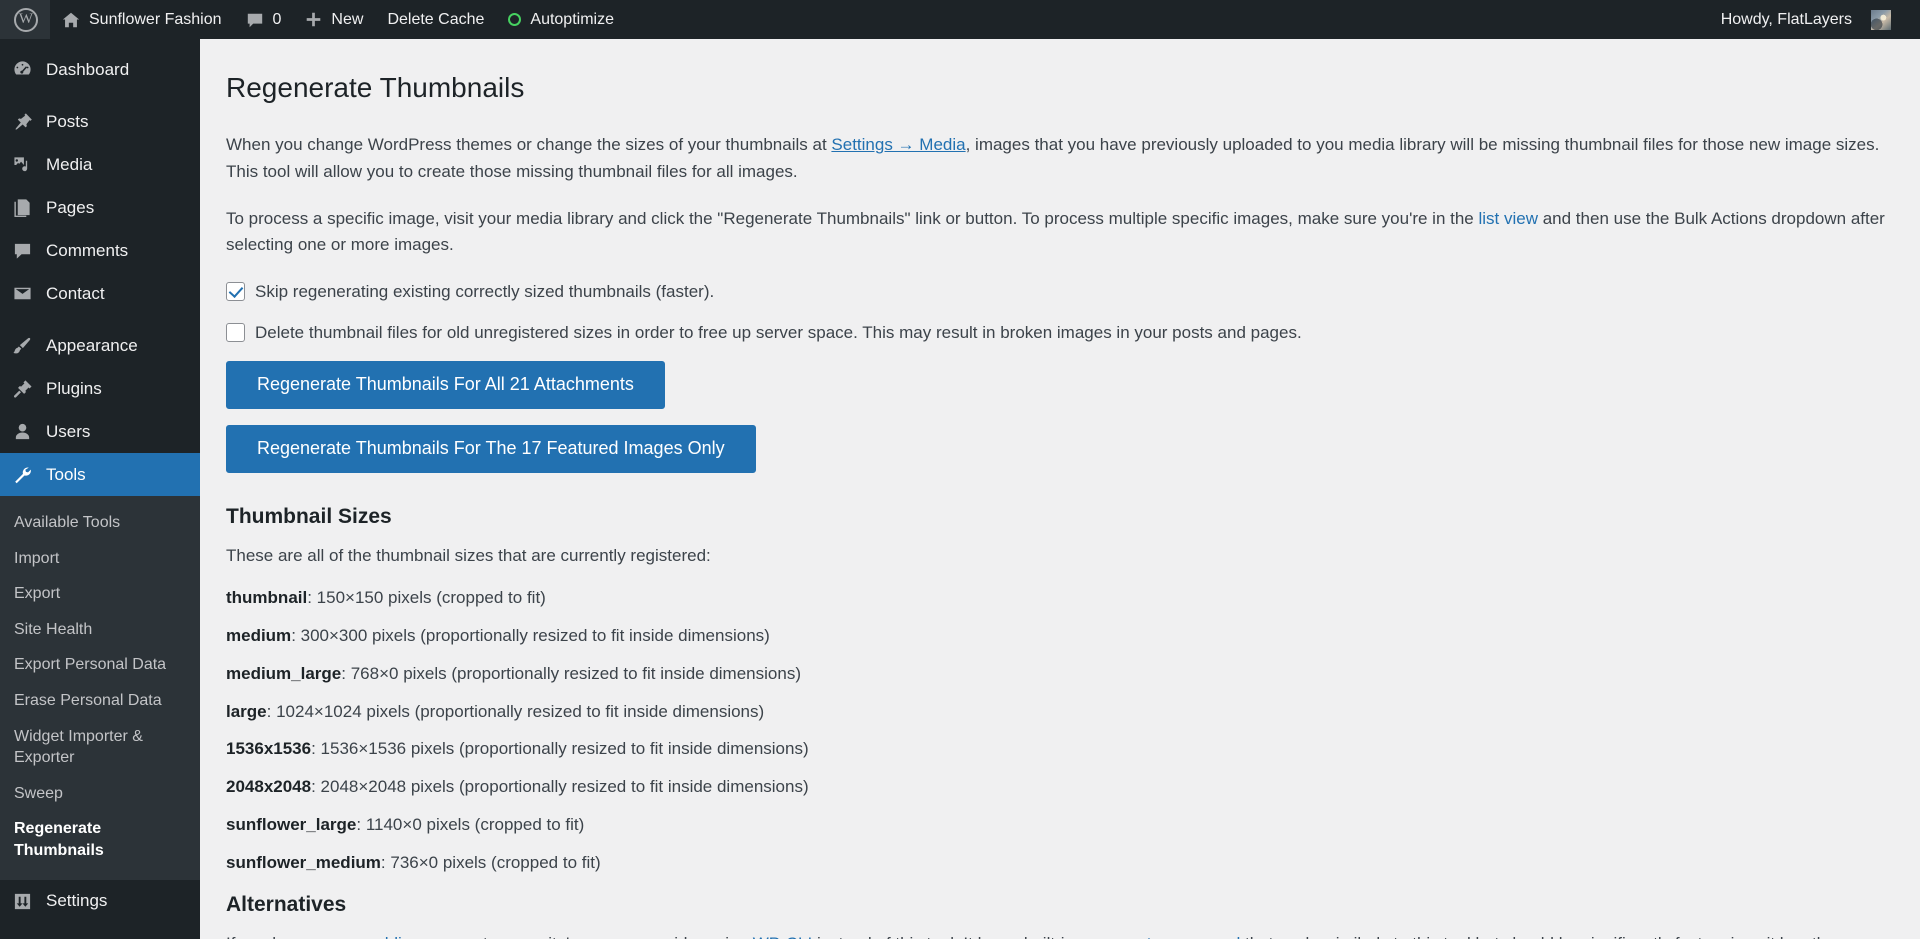 Image resolution: width=1920 pixels, height=939 pixels. I want to click on submenu-item-export: Export, so click(100, 594).